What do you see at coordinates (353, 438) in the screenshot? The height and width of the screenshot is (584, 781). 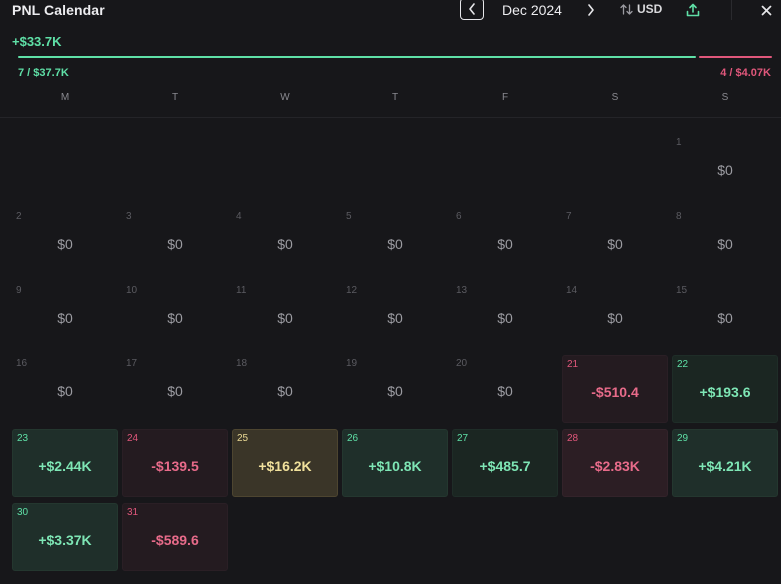 I see `day-number: 26` at bounding box center [353, 438].